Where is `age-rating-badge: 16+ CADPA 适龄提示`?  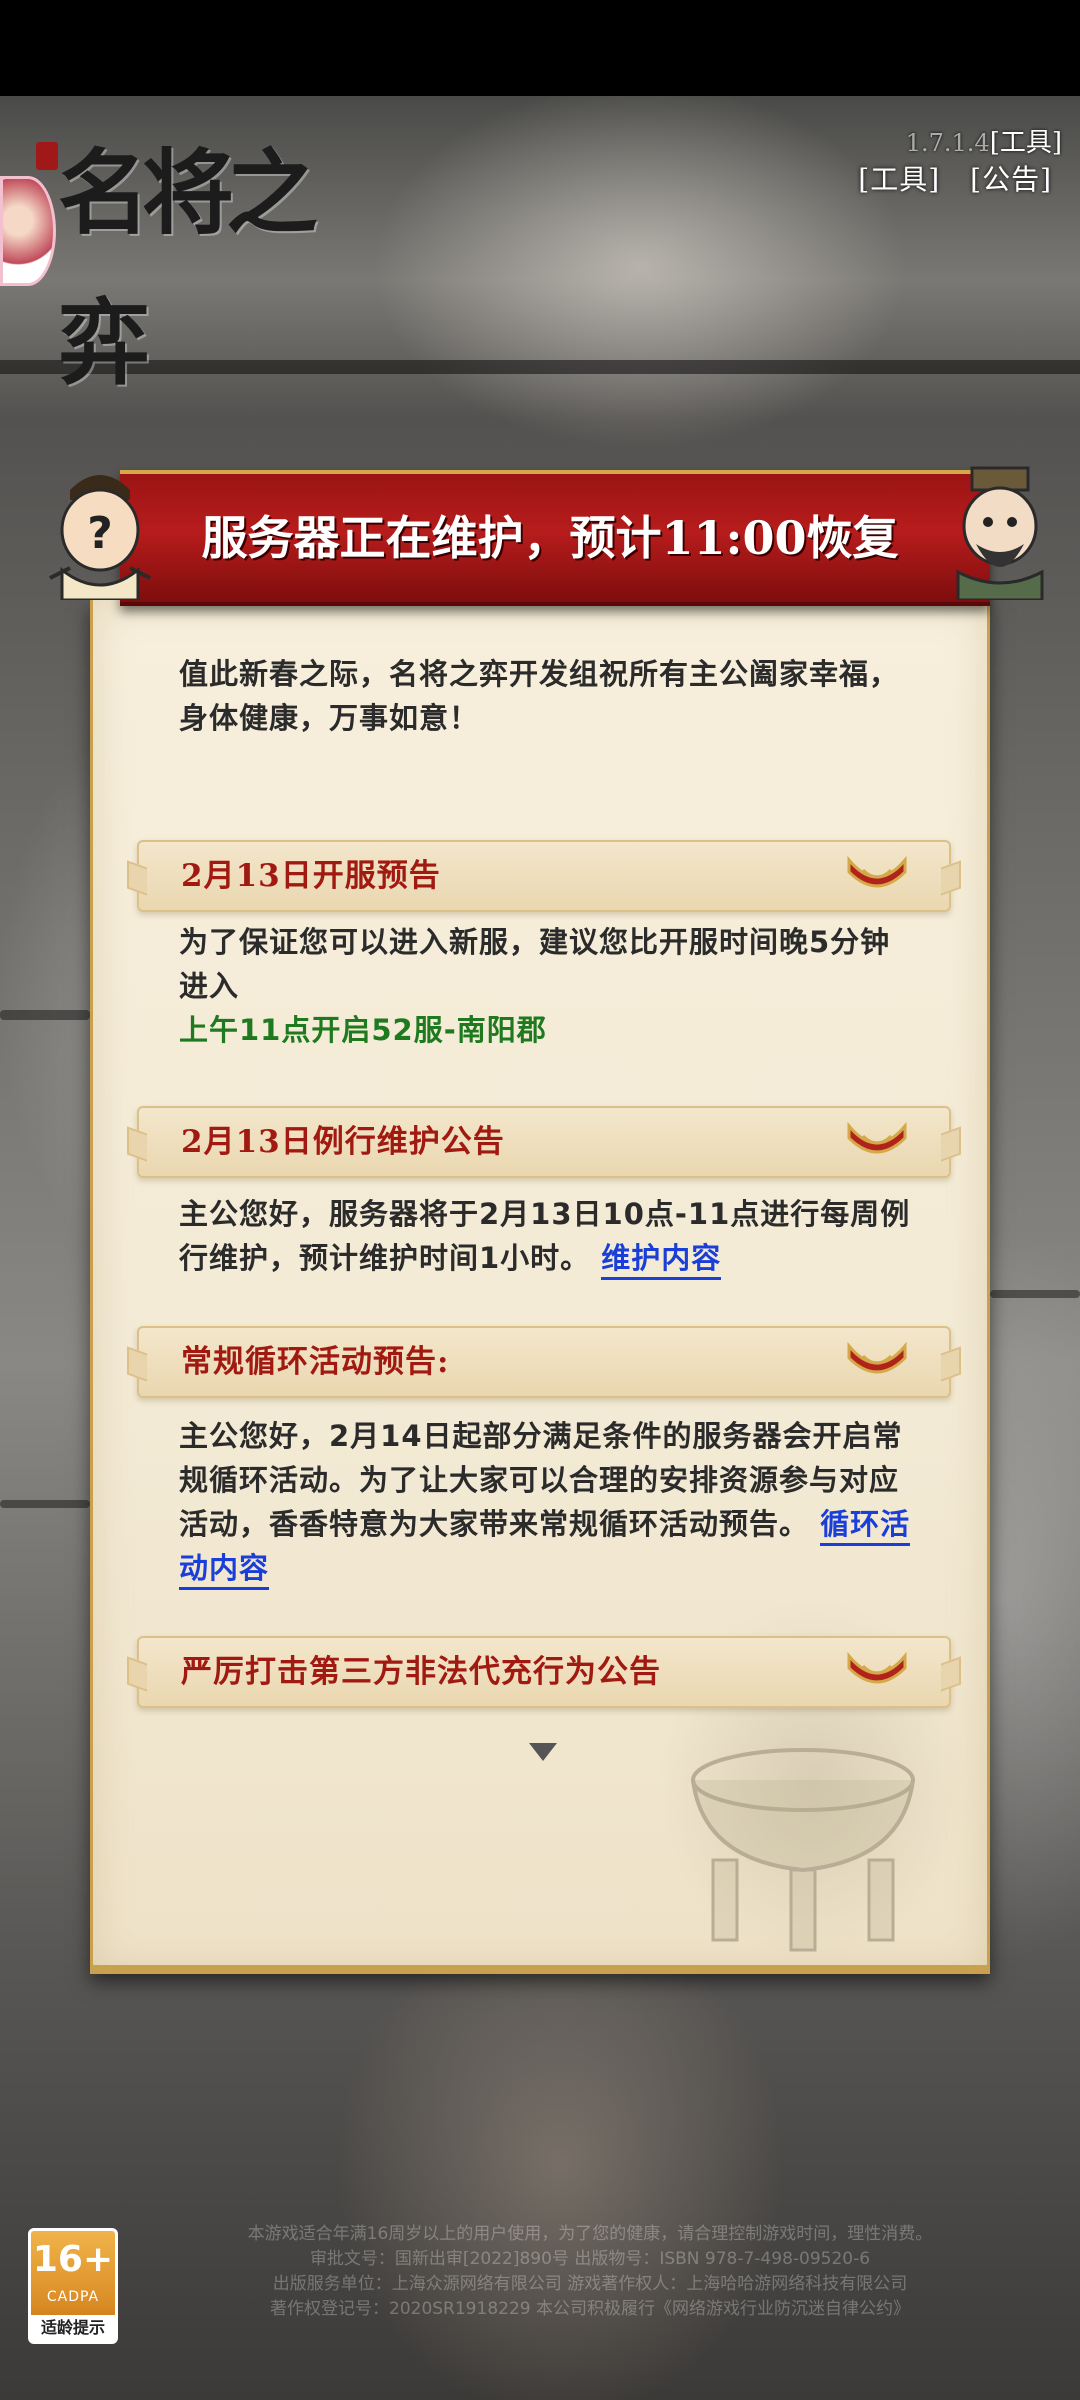 age-rating-badge: 16+ CADPA 适龄提示 is located at coordinates (73, 2286).